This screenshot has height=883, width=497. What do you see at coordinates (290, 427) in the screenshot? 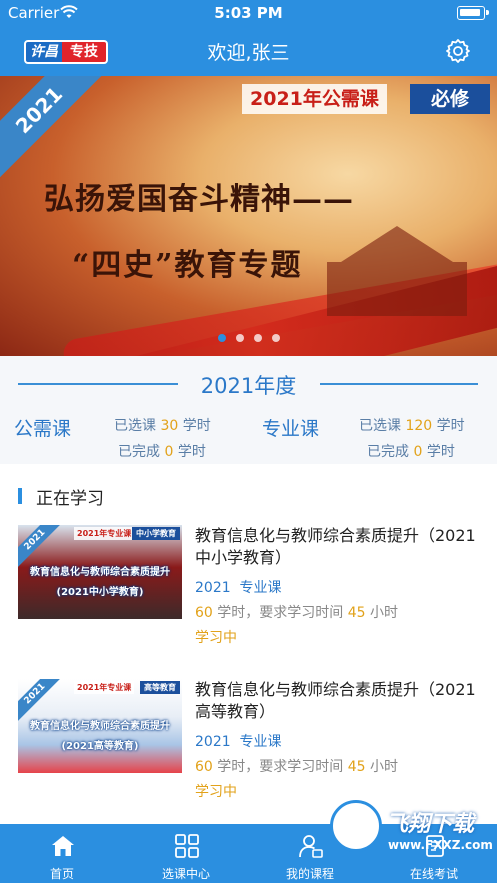
I see `professional-course-label: 专业课` at bounding box center [290, 427].